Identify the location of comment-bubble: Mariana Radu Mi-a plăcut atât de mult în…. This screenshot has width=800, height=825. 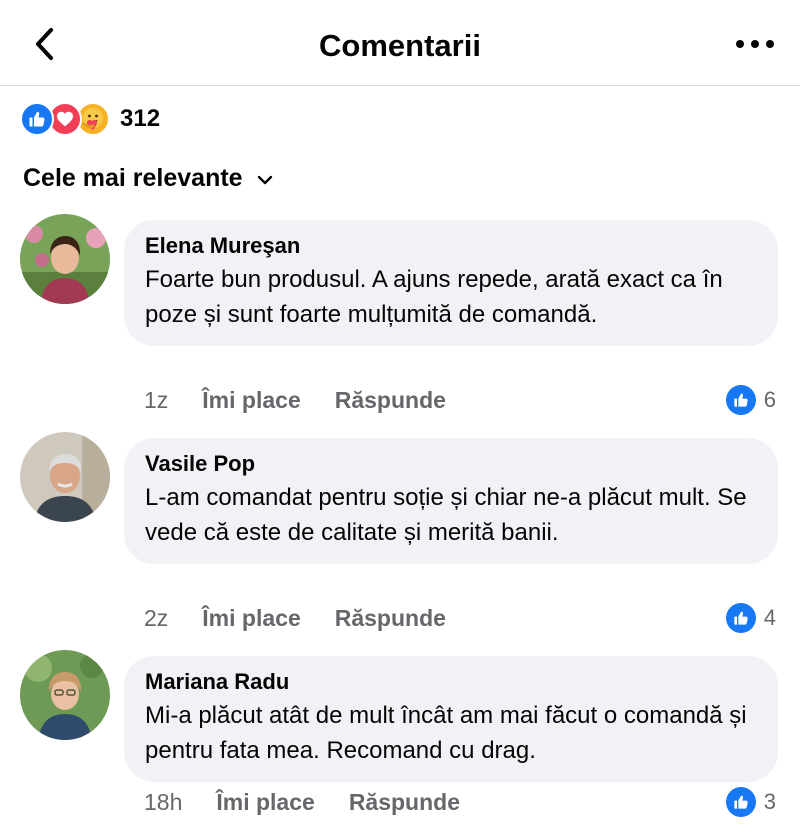
(451, 719).